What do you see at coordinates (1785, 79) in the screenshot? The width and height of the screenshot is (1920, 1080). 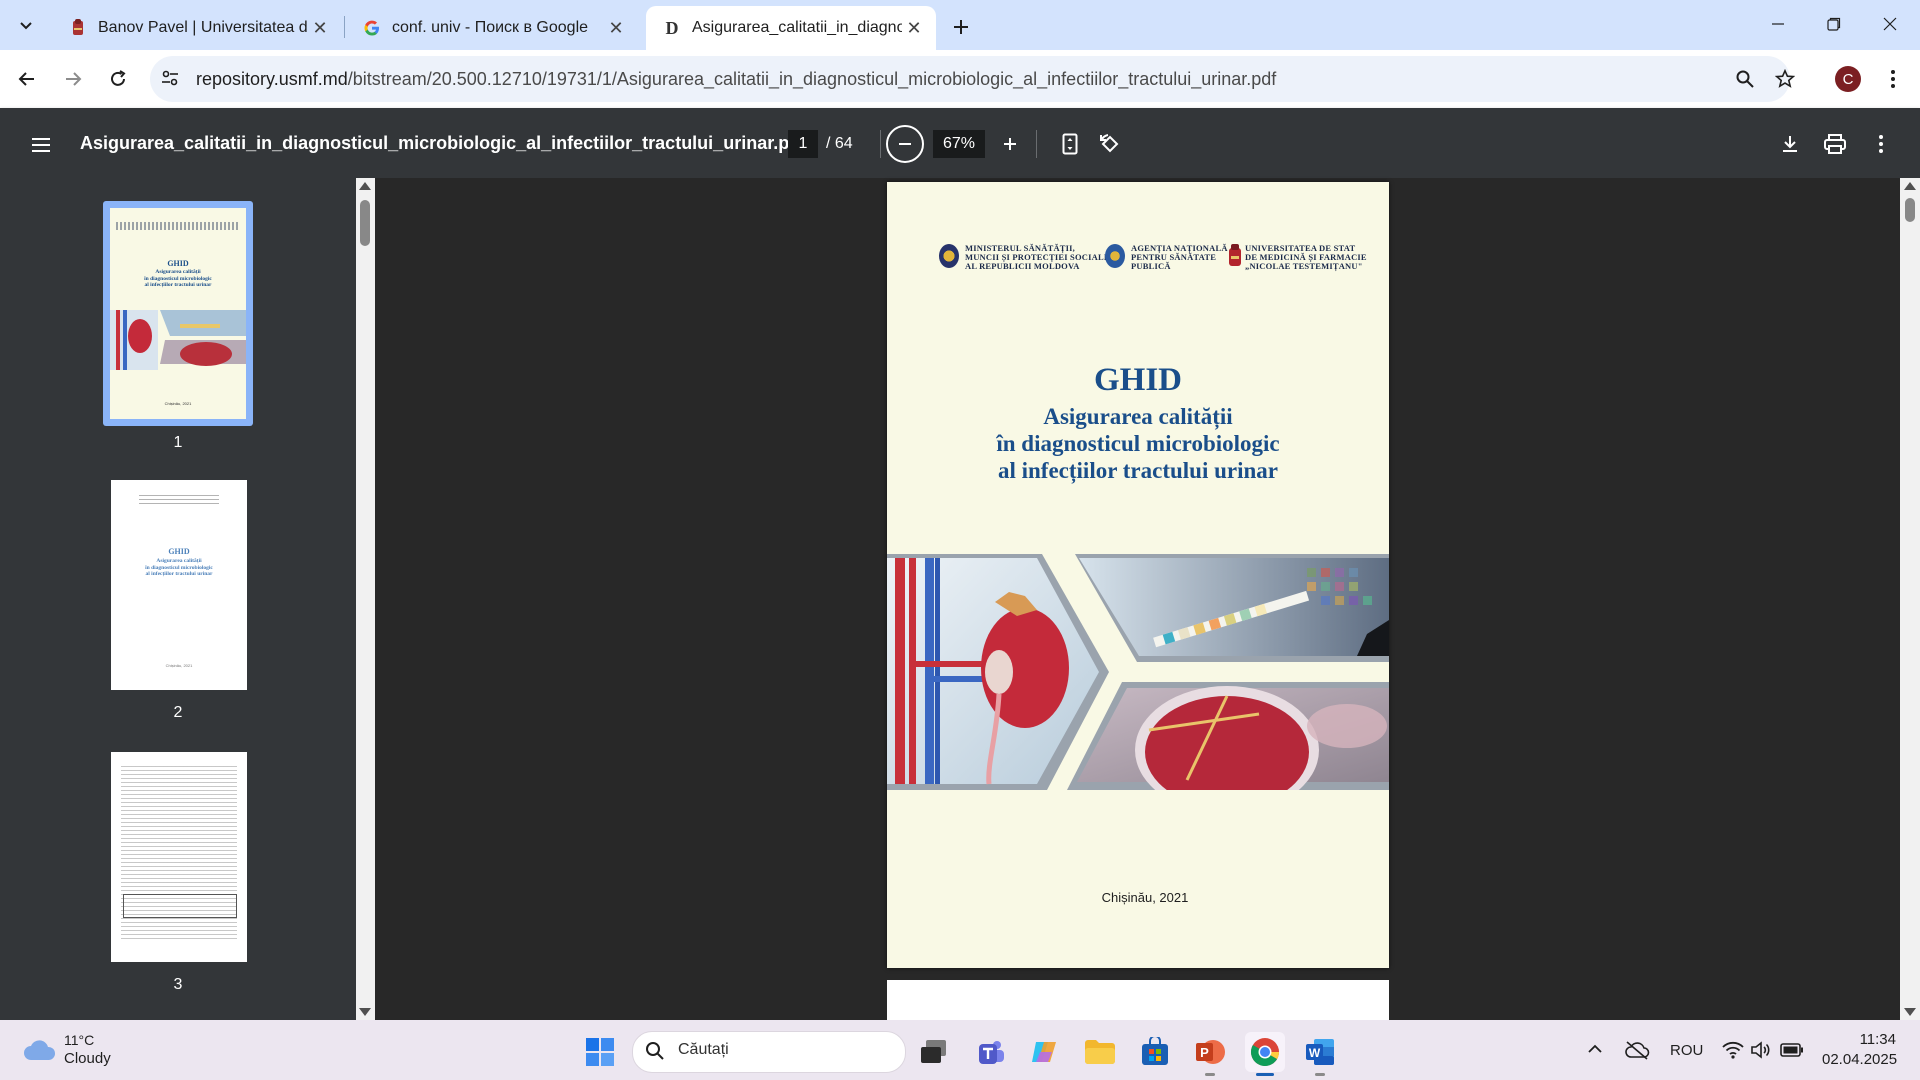 I see `bookmark-button` at bounding box center [1785, 79].